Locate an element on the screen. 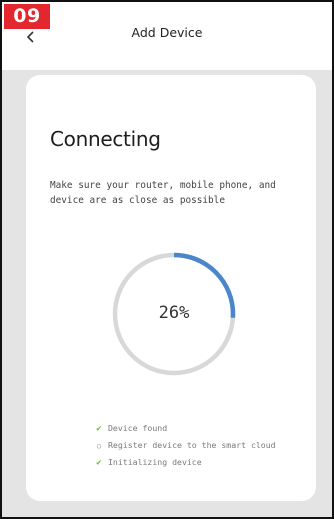 The height and width of the screenshot is (519, 334). progress-ring: 26% is located at coordinates (174, 314).